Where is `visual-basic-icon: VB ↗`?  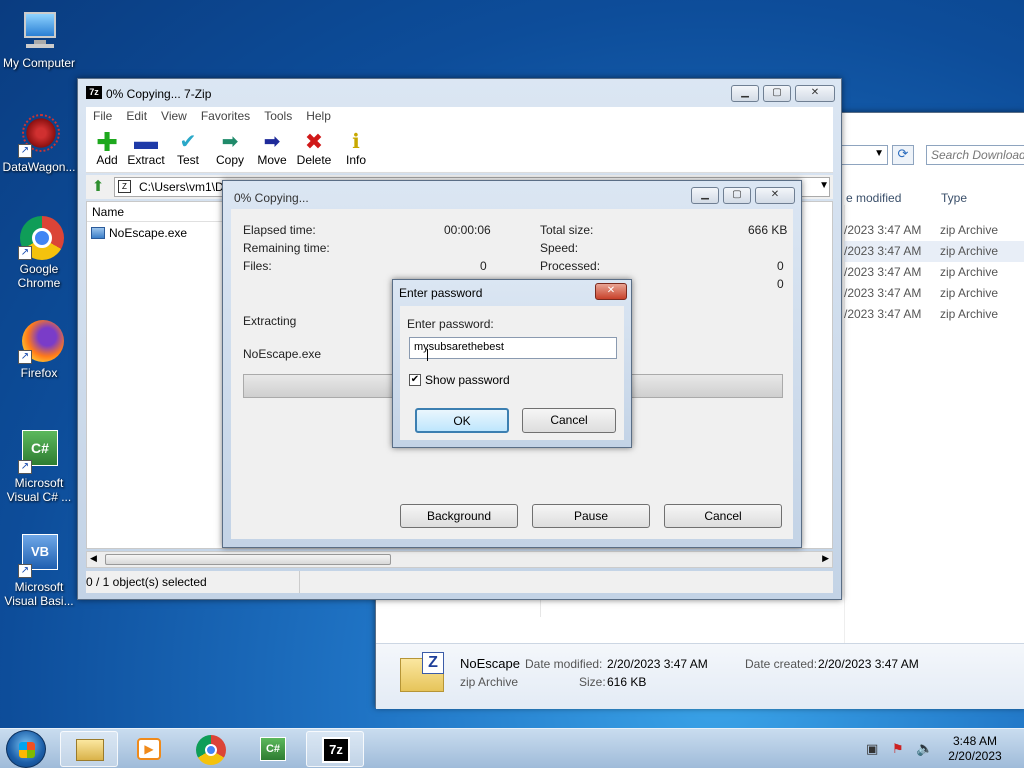 visual-basic-icon: VB ↗ is located at coordinates (39, 555).